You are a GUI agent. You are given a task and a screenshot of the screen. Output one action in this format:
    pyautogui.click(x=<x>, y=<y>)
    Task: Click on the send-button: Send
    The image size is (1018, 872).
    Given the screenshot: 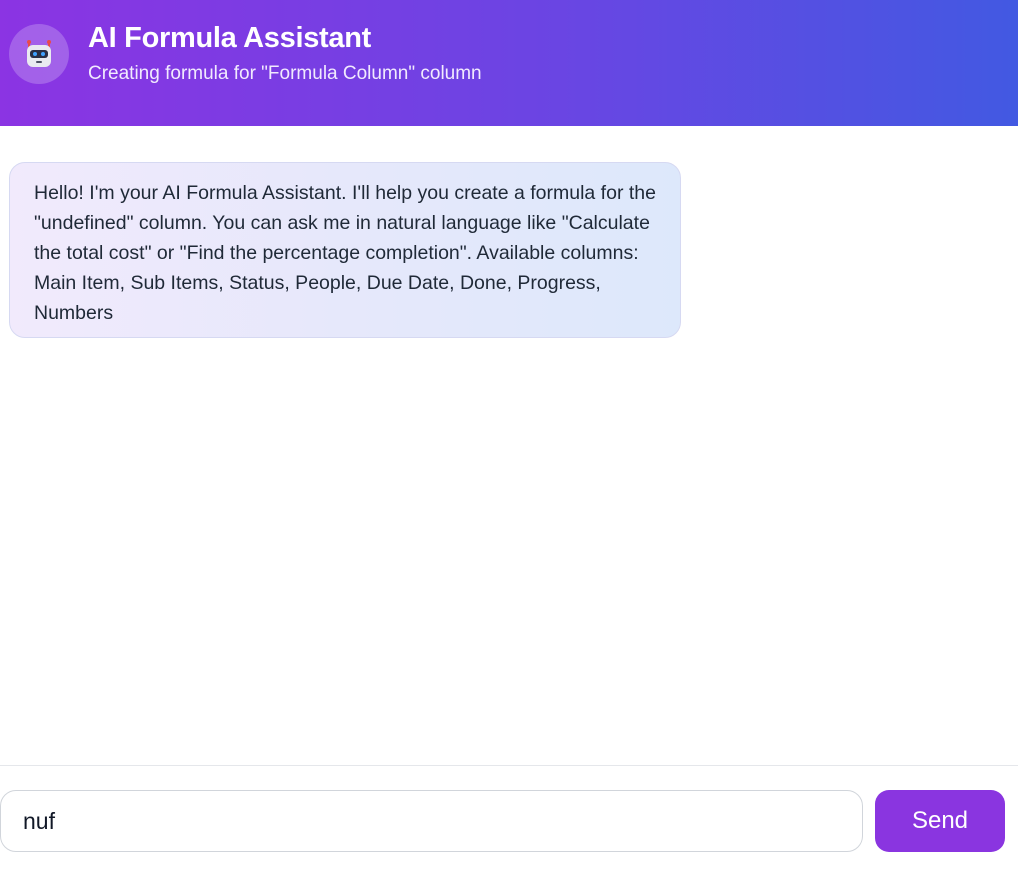 What is the action you would take?
    pyautogui.click(x=940, y=821)
    